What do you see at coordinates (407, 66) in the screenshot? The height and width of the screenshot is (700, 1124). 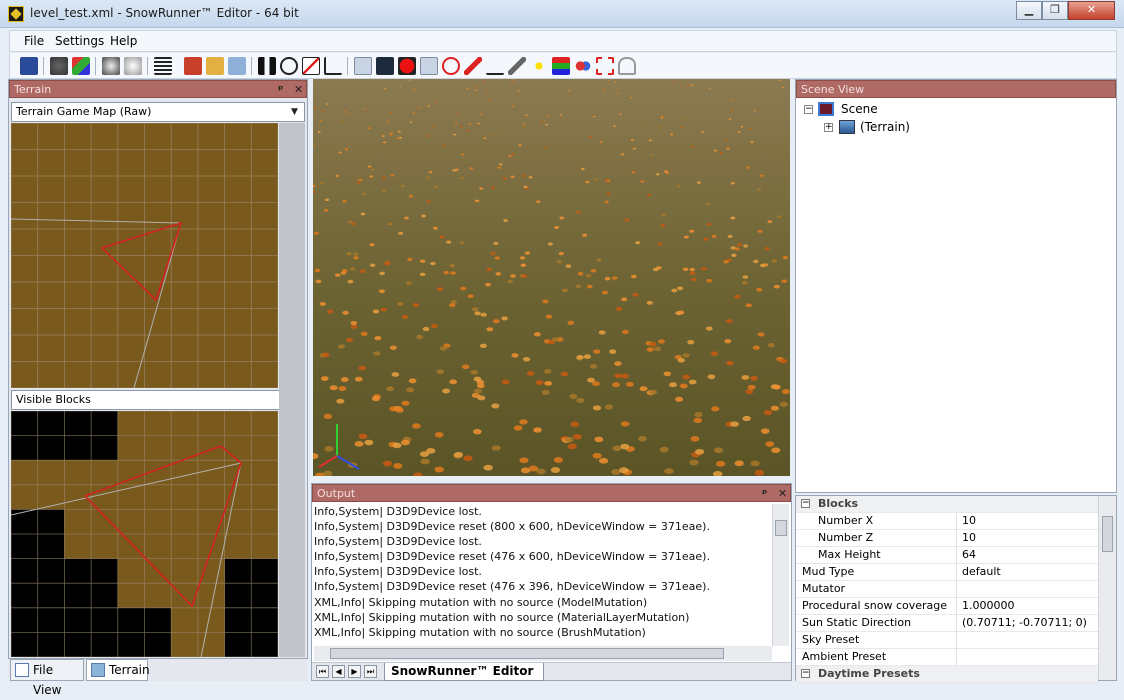 I see `record-icon` at bounding box center [407, 66].